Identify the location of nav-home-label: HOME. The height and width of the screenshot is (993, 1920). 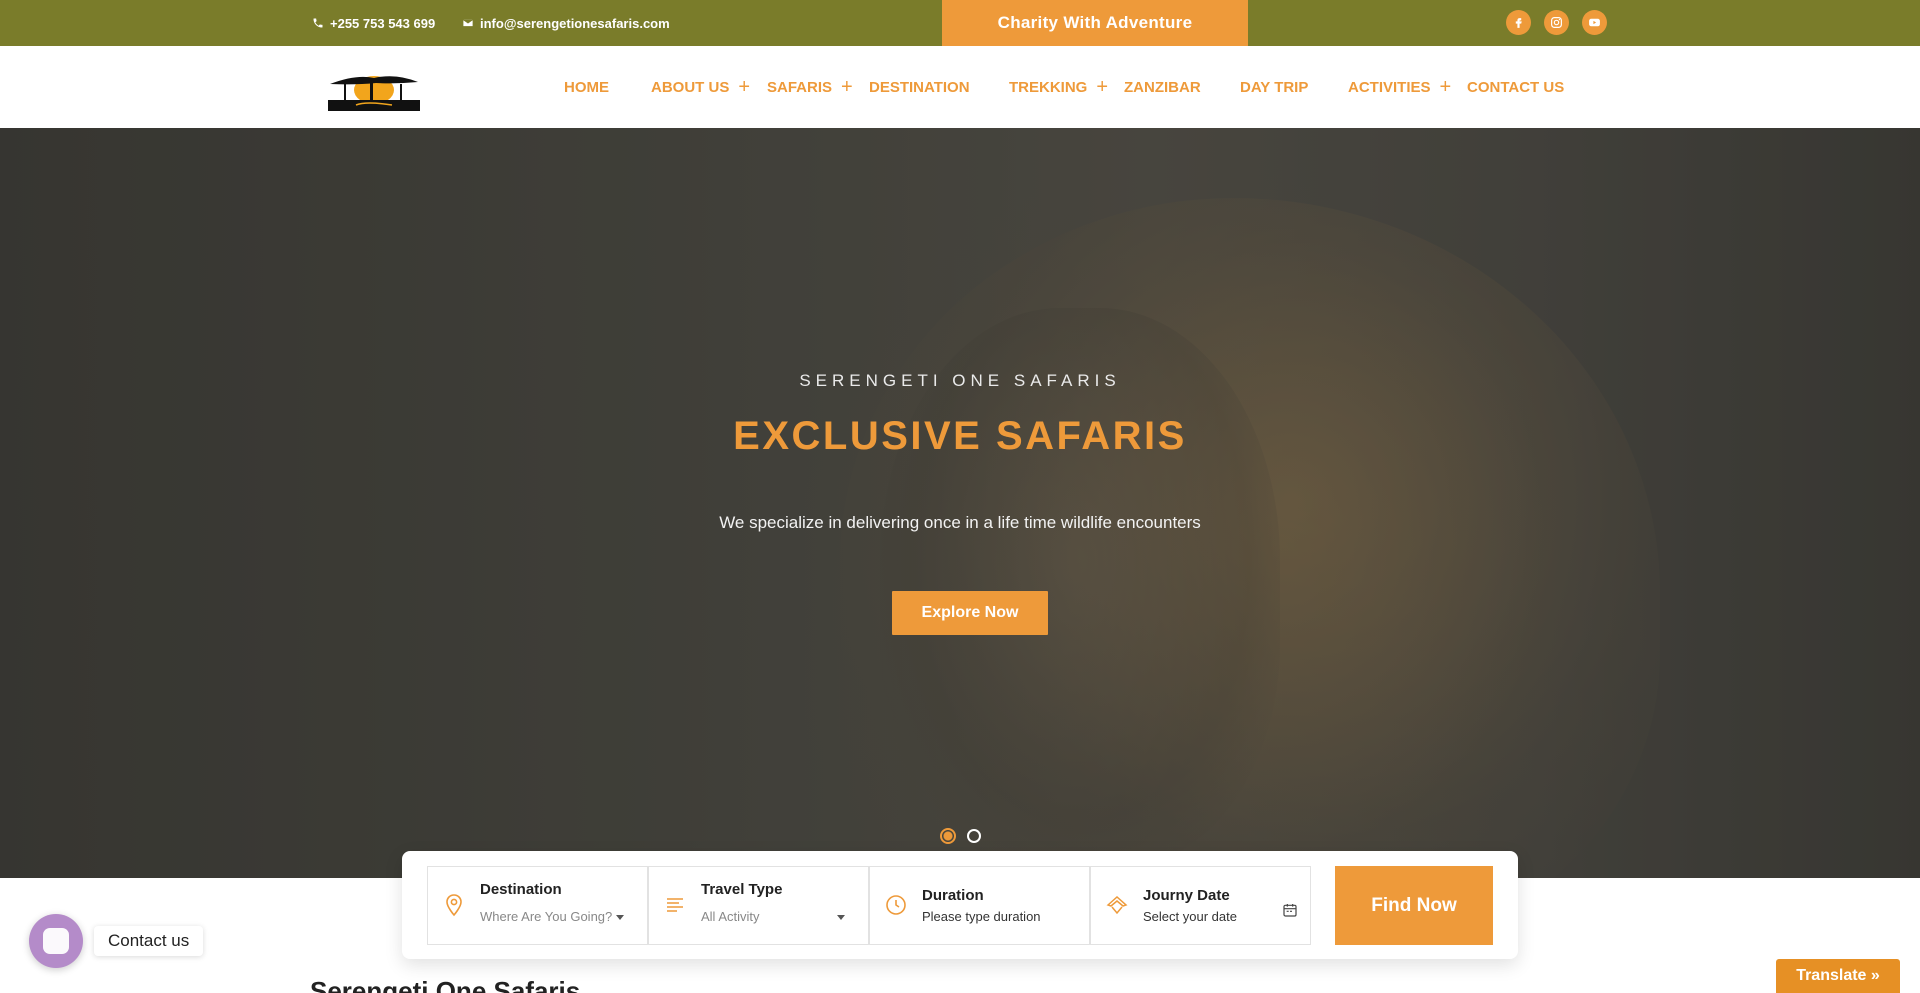
(586, 87).